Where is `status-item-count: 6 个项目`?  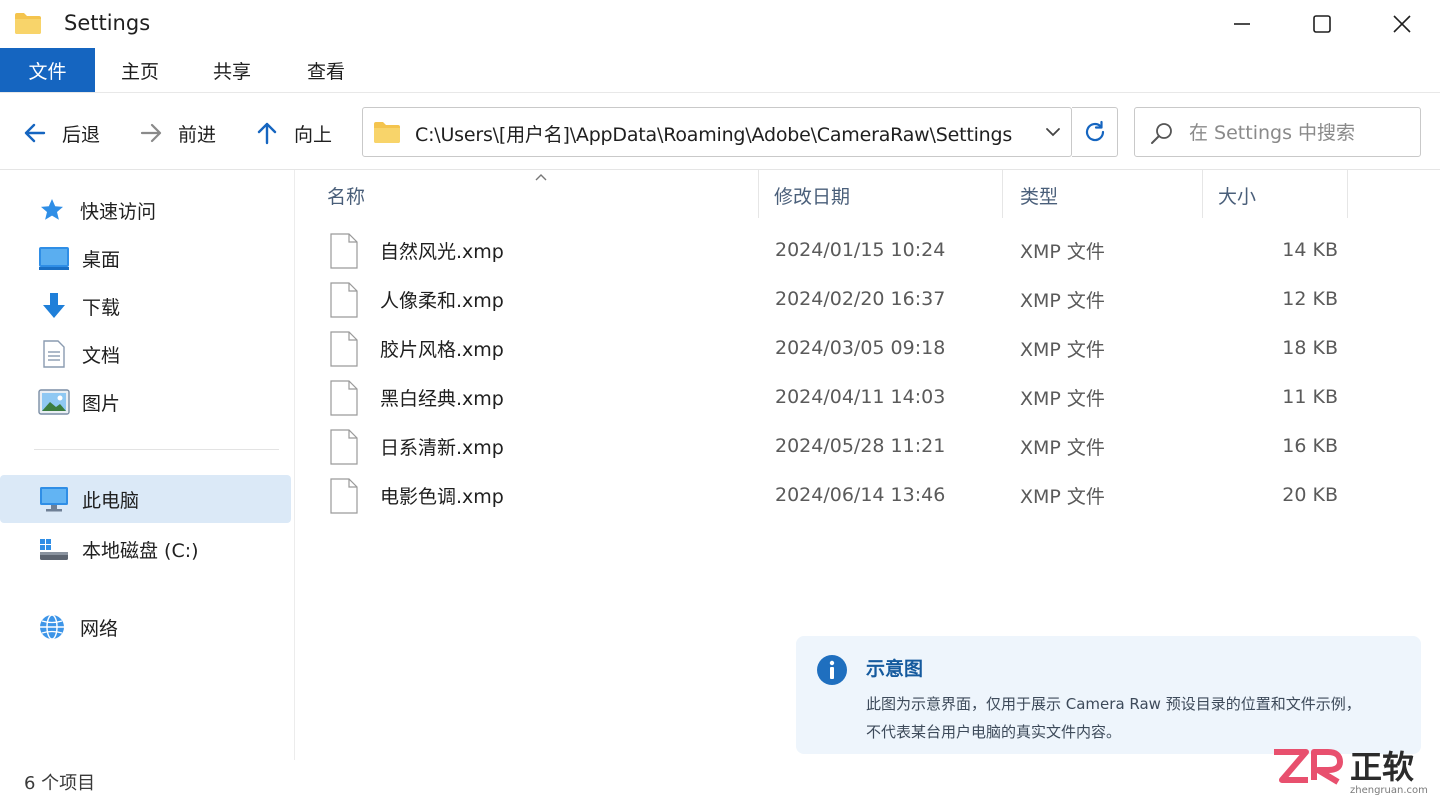
status-item-count: 6 个项目 is located at coordinates (60, 783).